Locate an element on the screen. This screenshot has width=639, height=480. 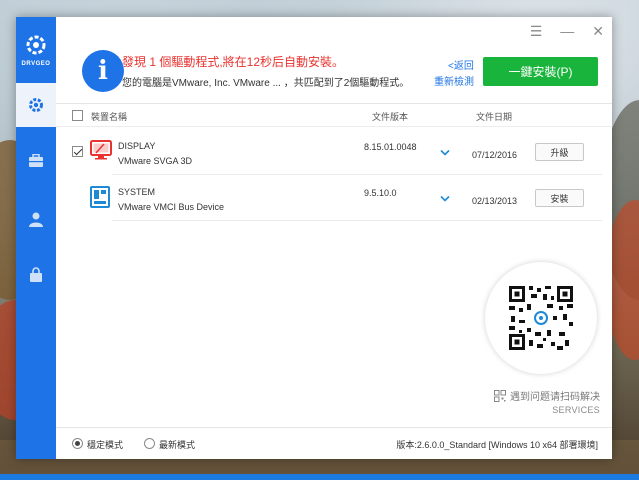
stable-mode-radio is located at coordinates (77, 443).